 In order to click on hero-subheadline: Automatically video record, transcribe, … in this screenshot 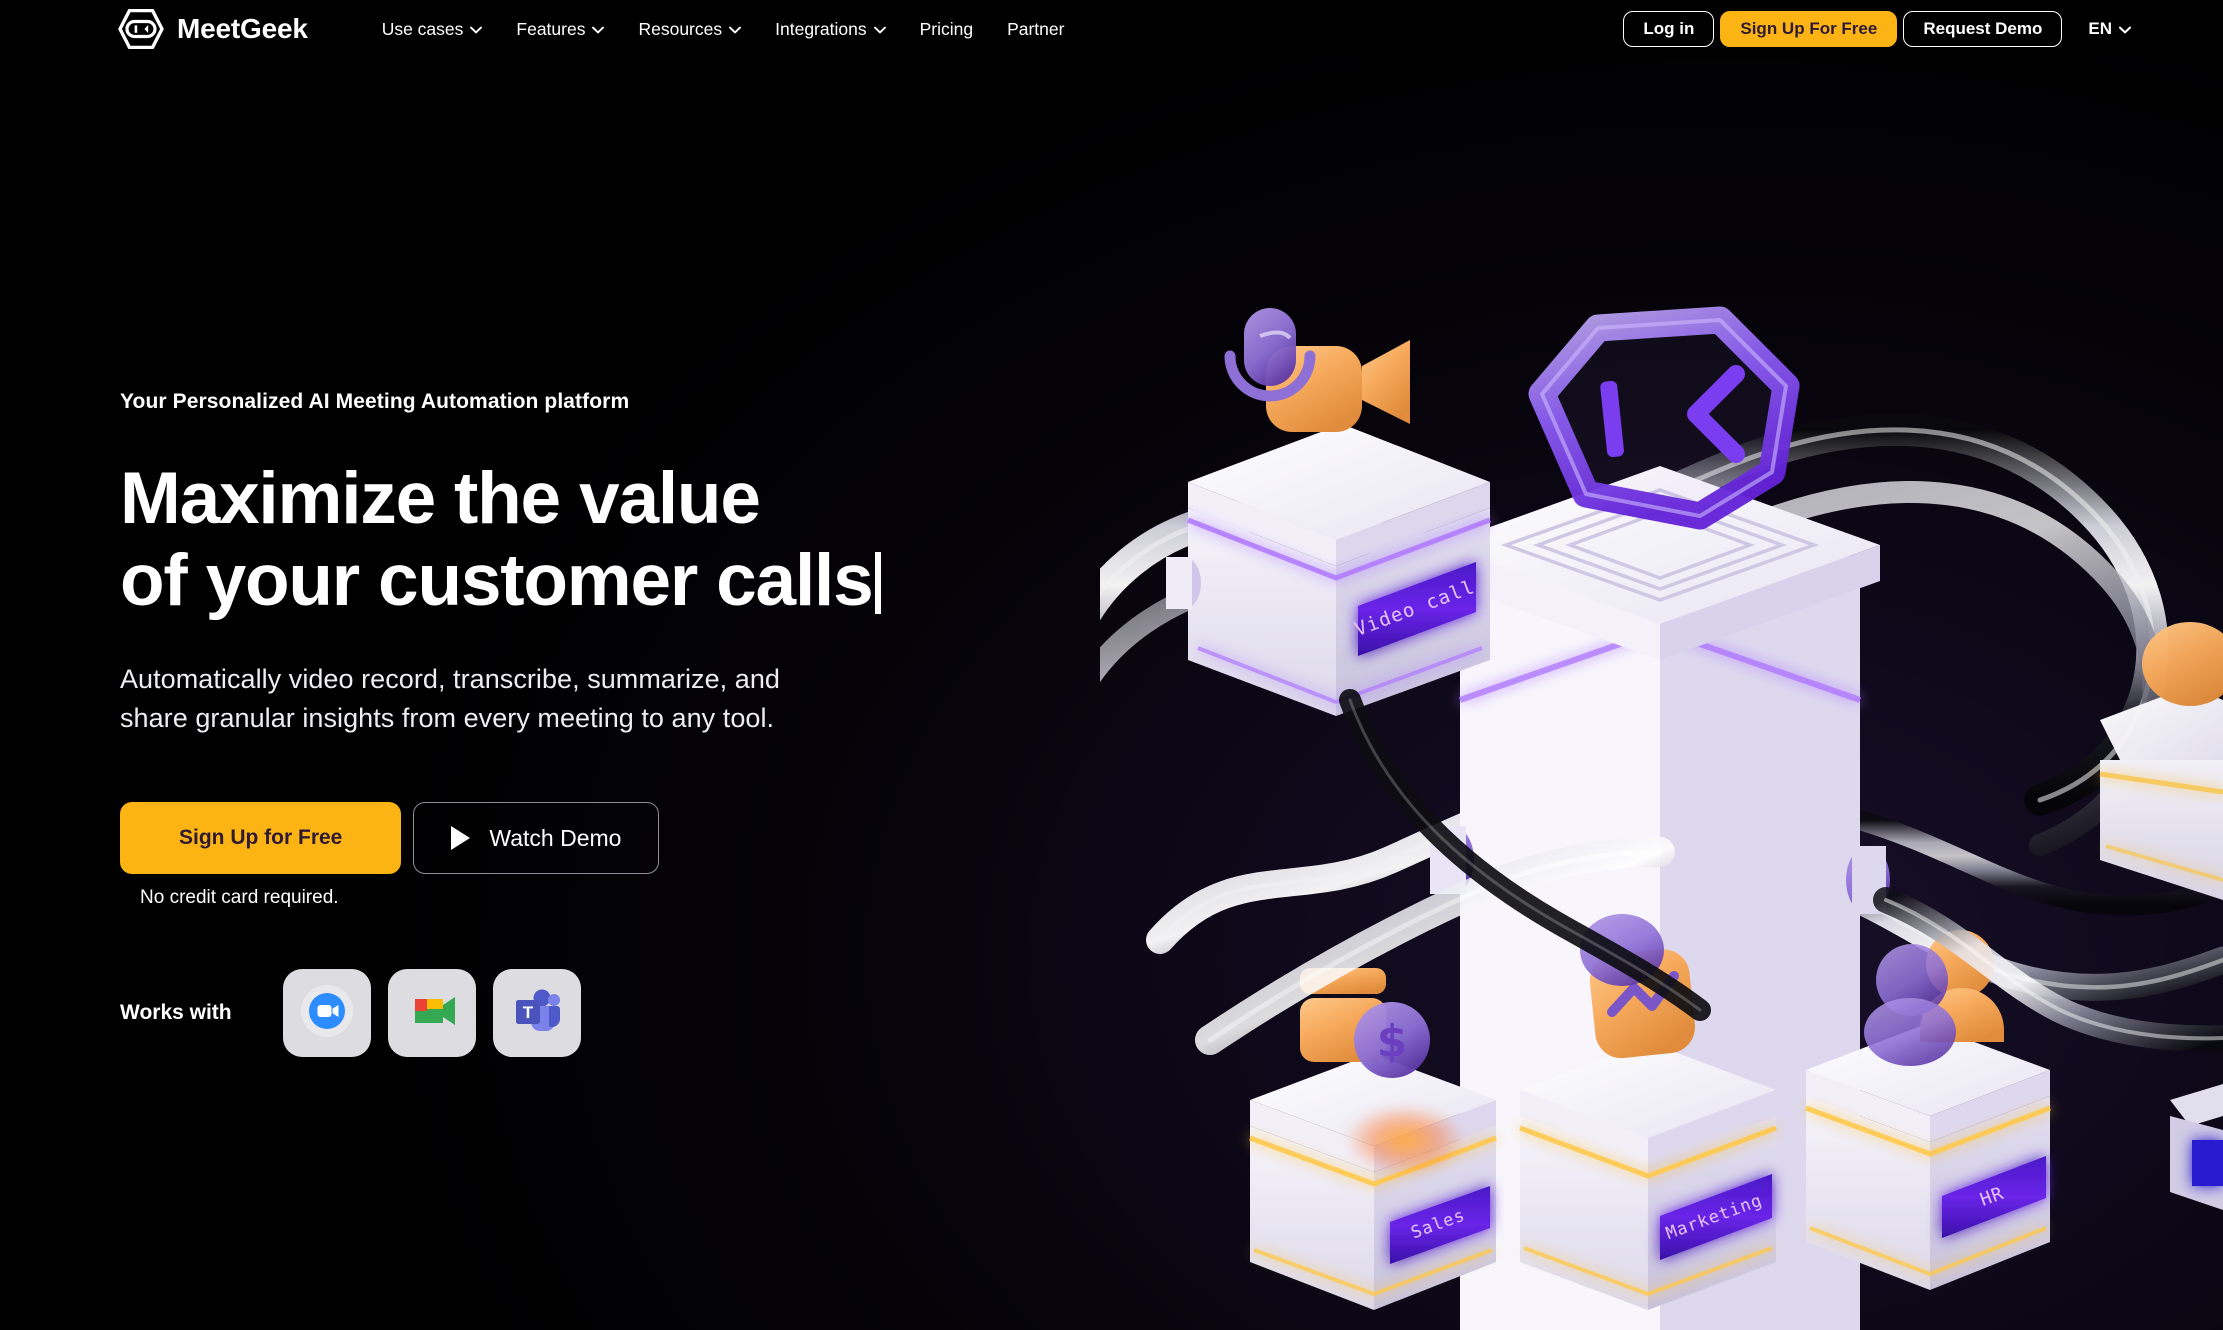, I will do `click(520, 700)`.